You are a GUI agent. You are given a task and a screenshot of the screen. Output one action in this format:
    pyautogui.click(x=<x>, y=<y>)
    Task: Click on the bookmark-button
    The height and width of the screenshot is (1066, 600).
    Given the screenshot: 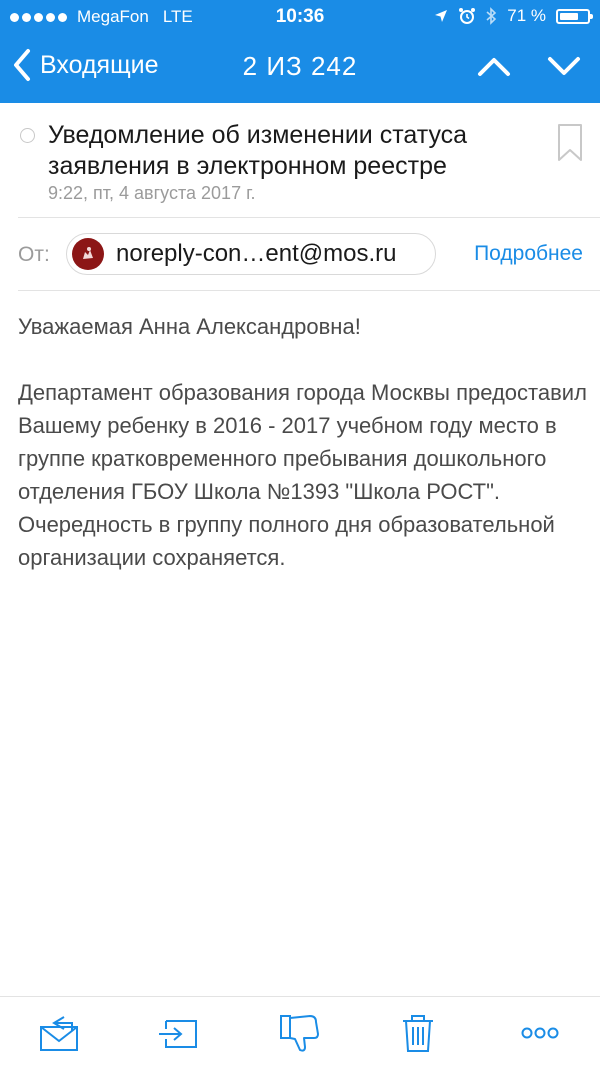 What is the action you would take?
    pyautogui.click(x=570, y=145)
    